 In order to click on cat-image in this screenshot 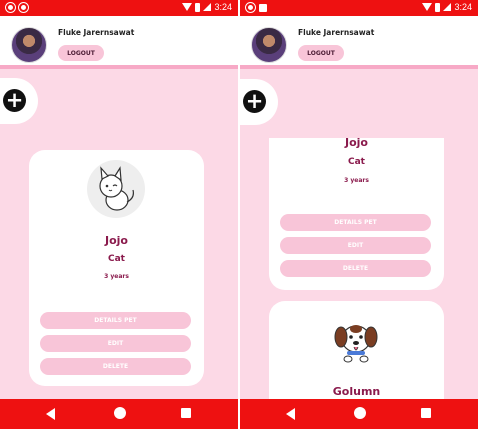, I will do `click(116, 189)`.